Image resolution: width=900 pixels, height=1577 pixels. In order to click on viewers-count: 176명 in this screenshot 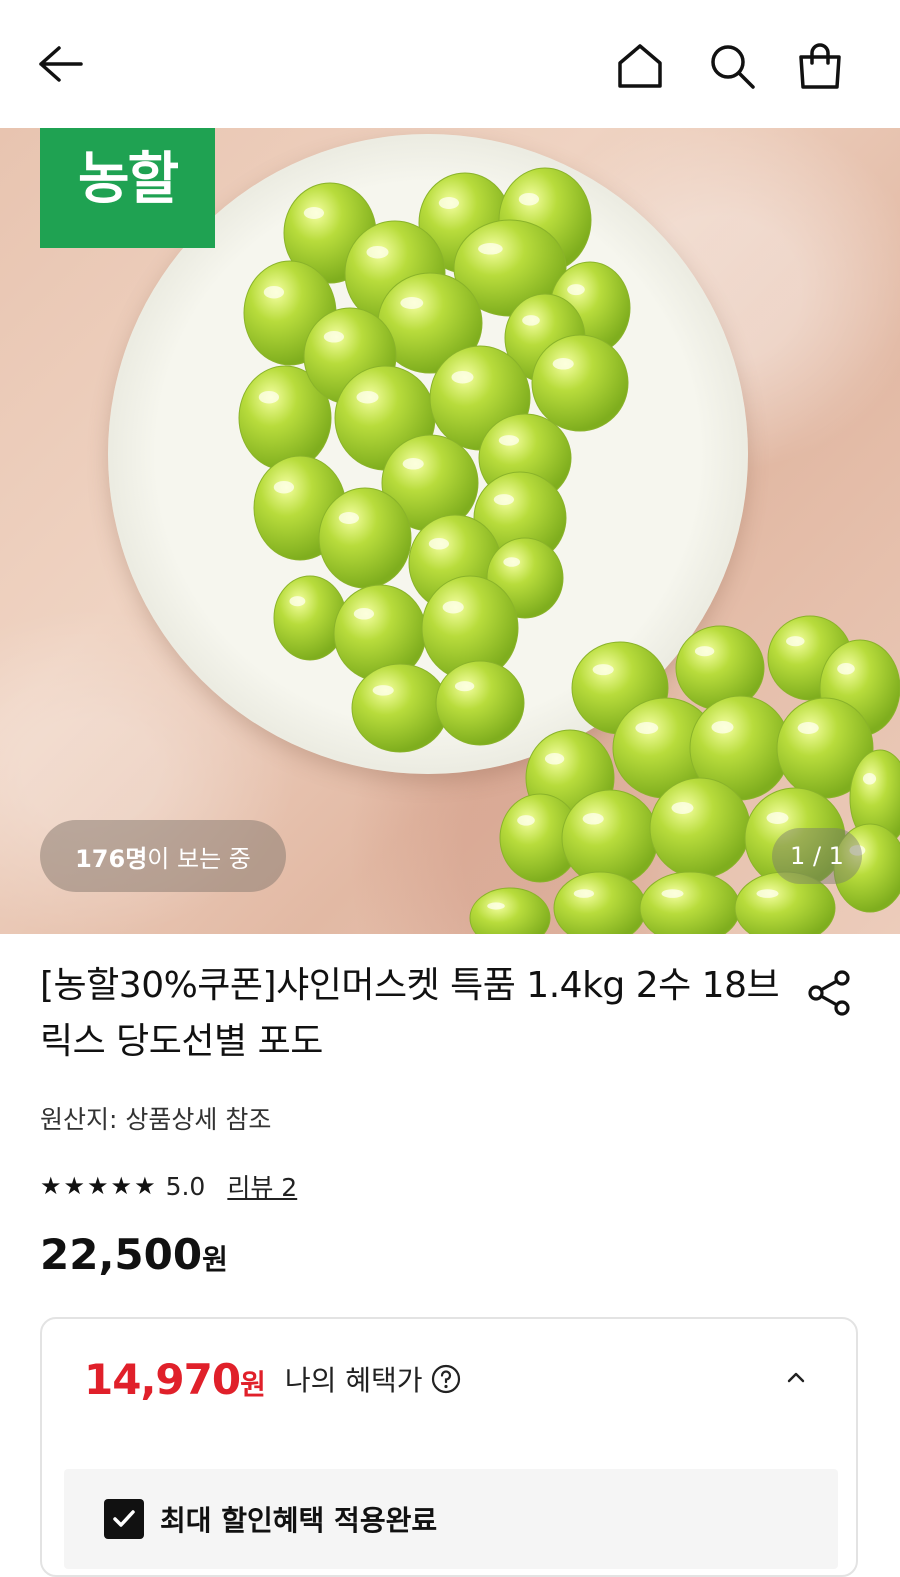, I will do `click(111, 858)`.